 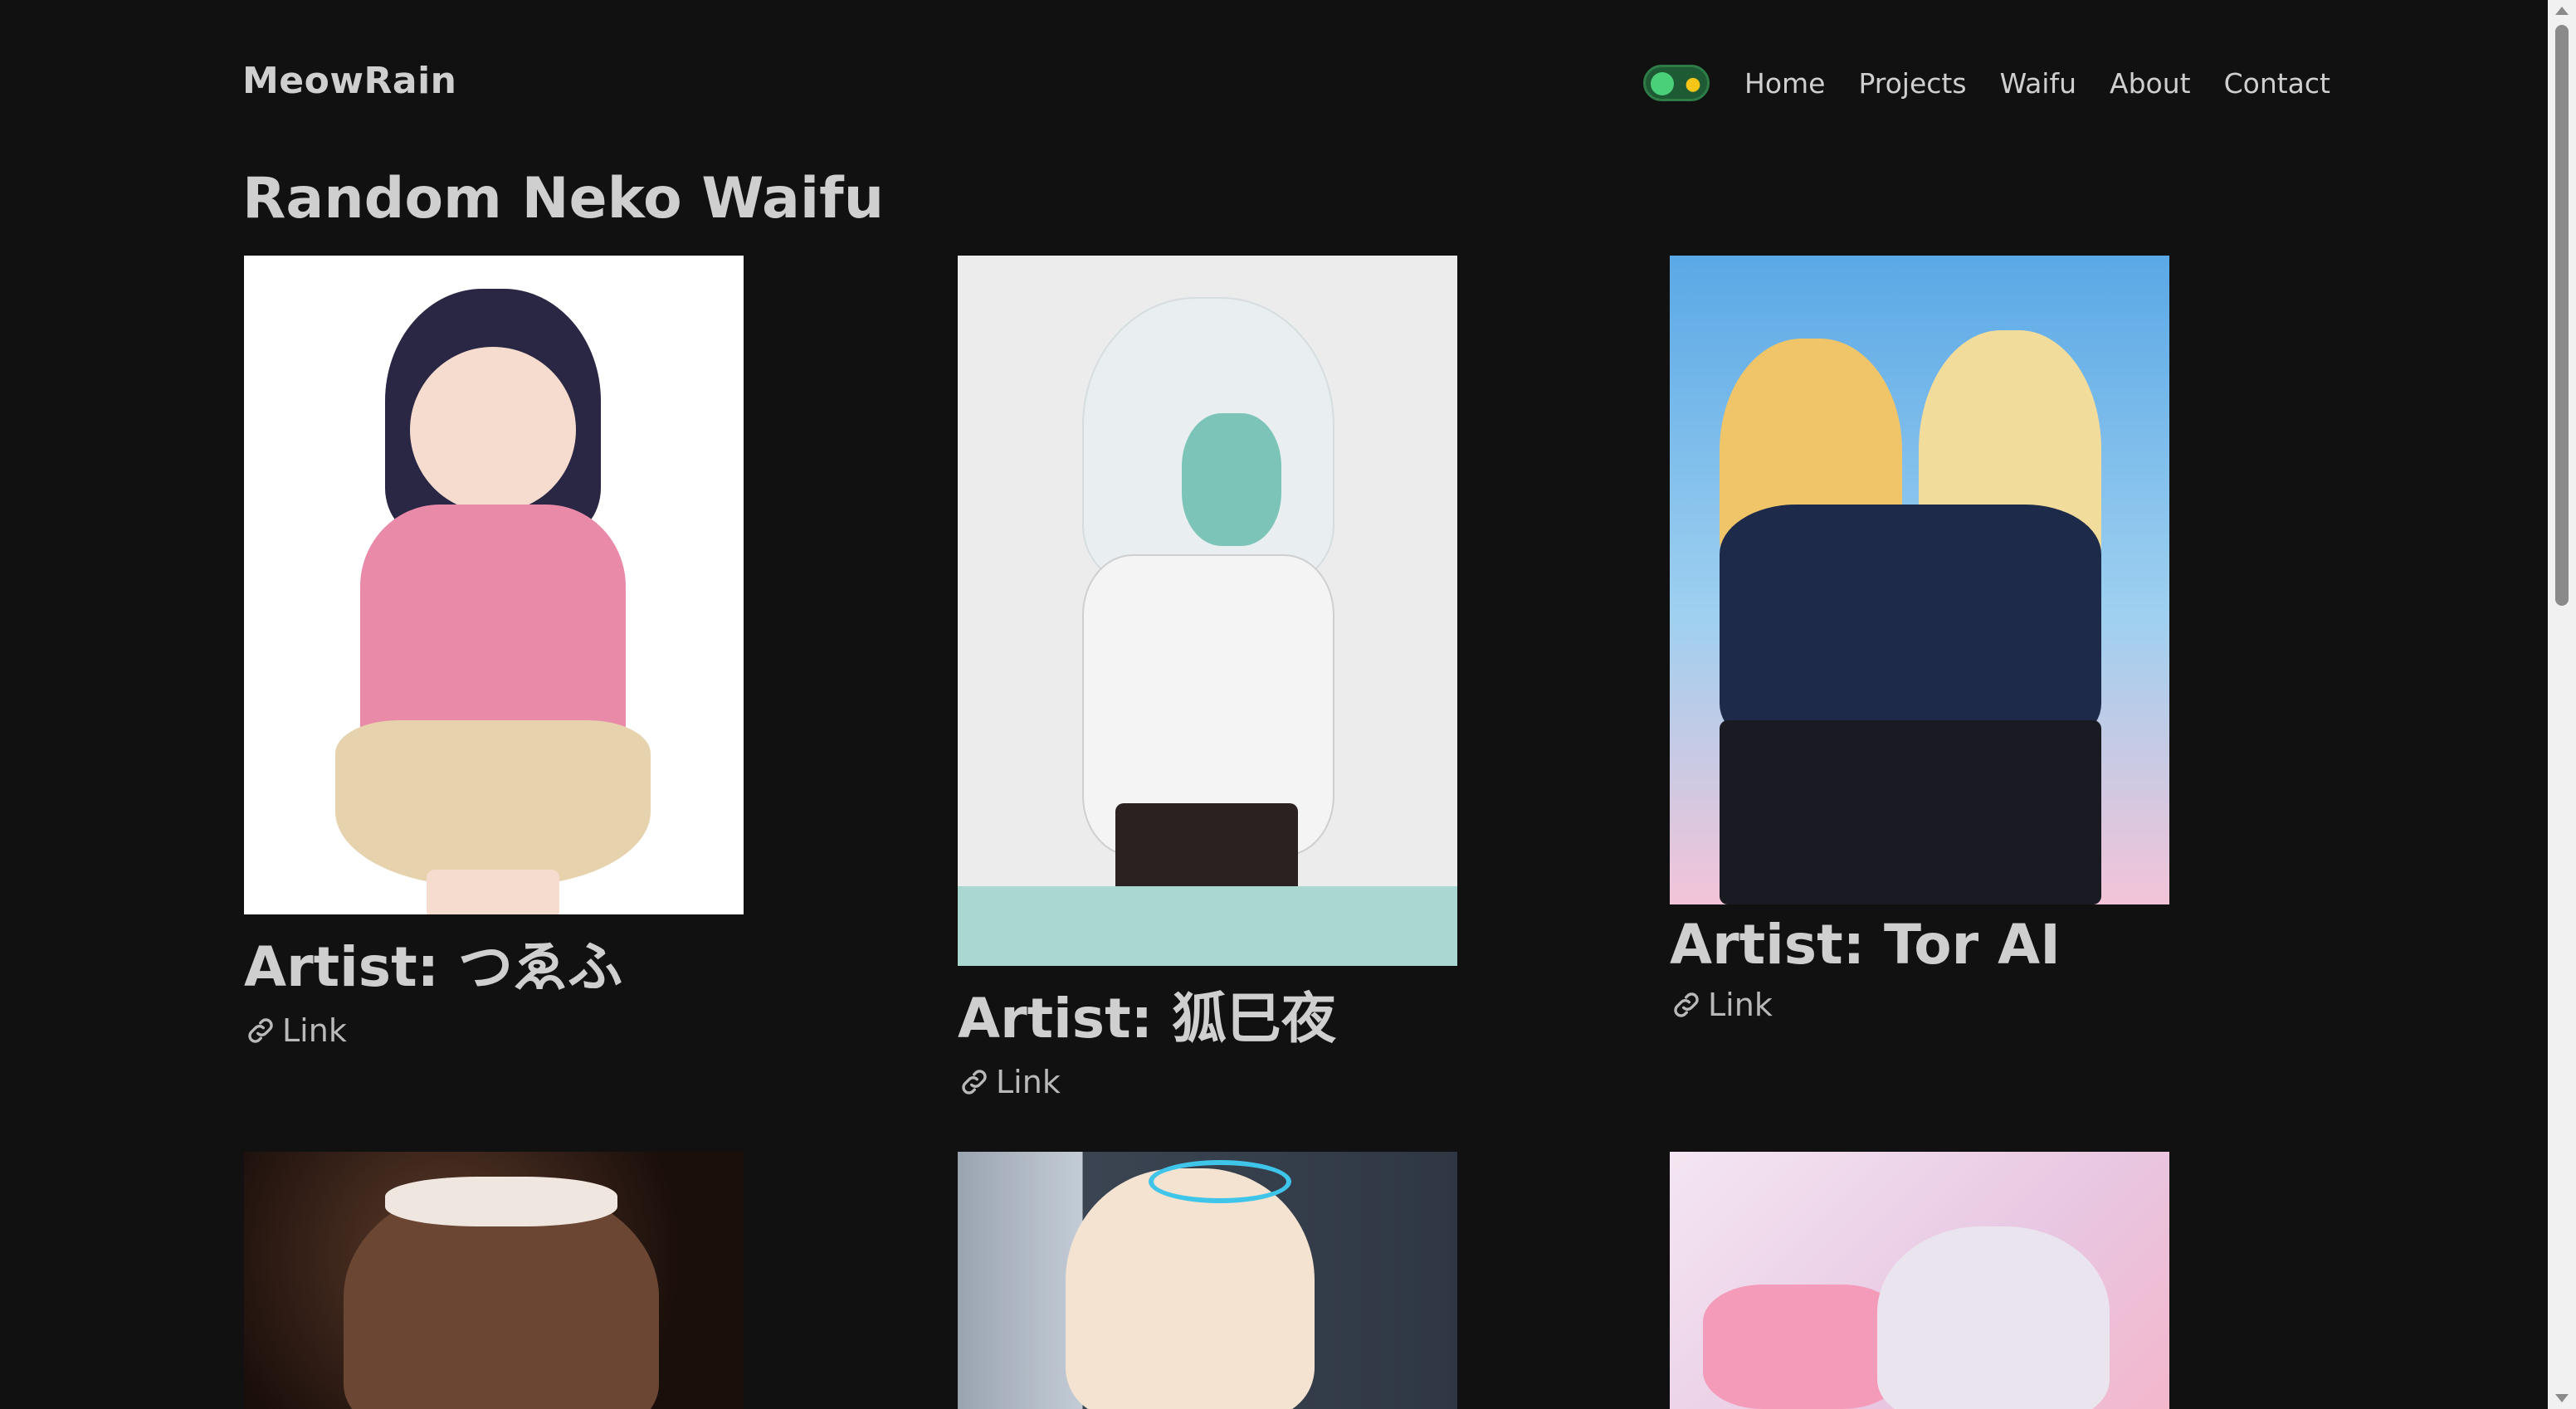 I want to click on nav-projects: Projects, so click(x=1912, y=83).